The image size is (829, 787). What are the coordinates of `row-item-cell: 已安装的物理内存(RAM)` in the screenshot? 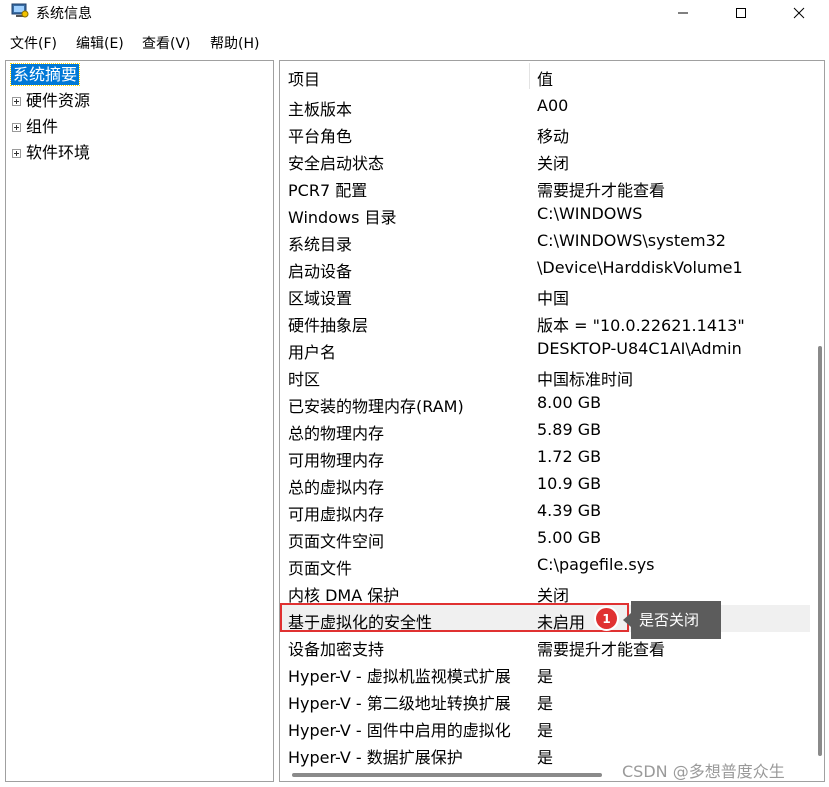 It's located at (376, 406).